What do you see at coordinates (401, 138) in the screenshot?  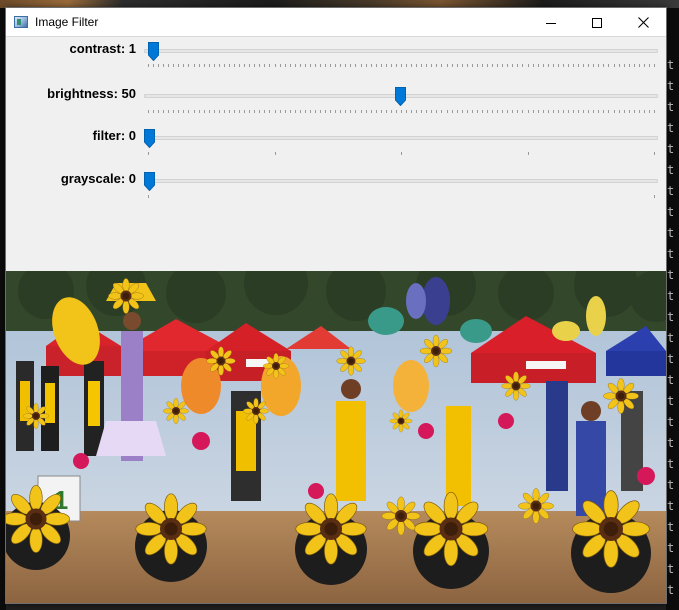 I see `filter-slider-track` at bounding box center [401, 138].